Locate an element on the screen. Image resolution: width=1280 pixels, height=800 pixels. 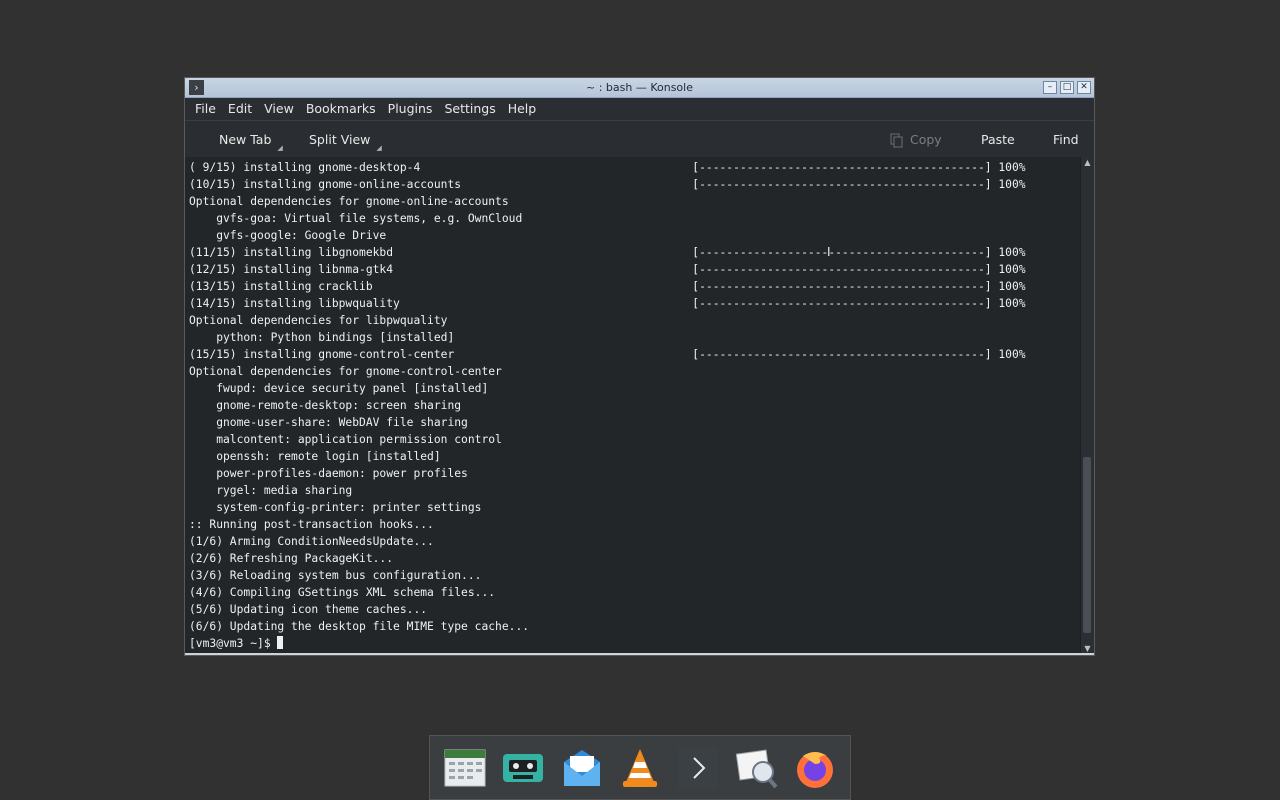
copy-icon is located at coordinates (896, 140).